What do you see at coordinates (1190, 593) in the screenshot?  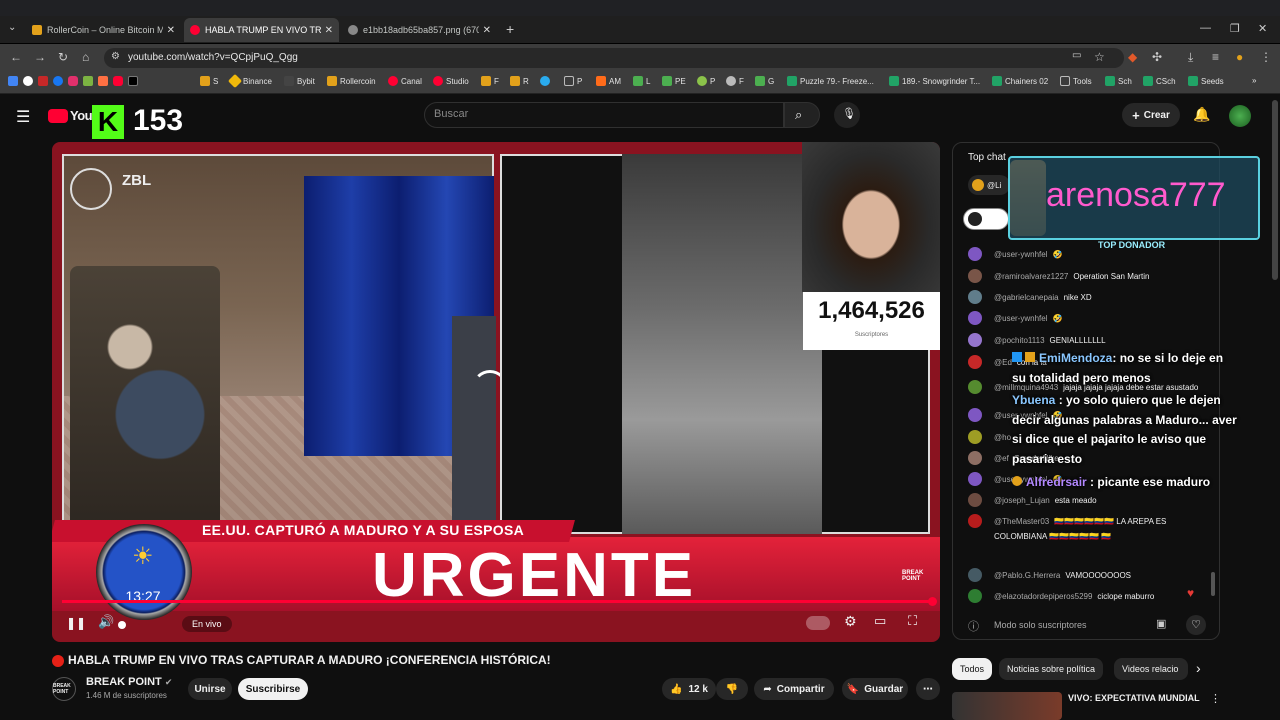 I see `heart-reaction-icon: ♥` at bounding box center [1190, 593].